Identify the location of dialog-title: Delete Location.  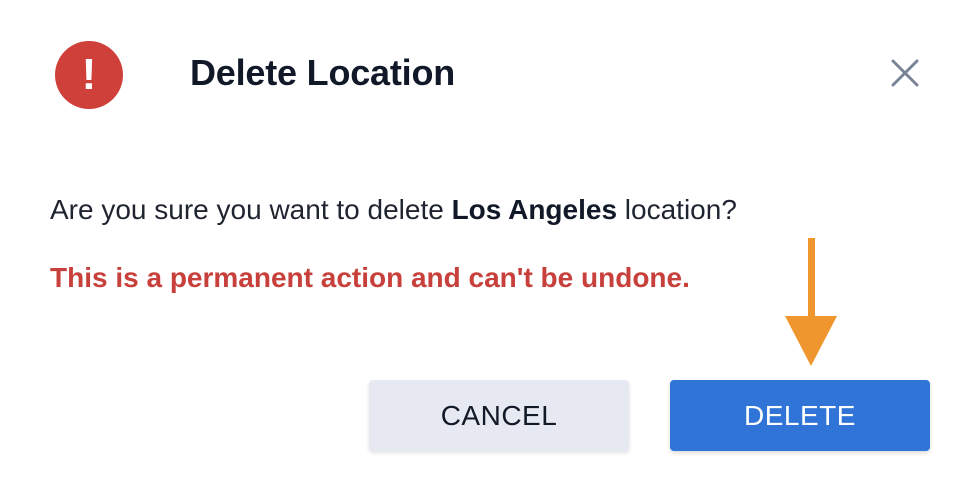
(323, 72).